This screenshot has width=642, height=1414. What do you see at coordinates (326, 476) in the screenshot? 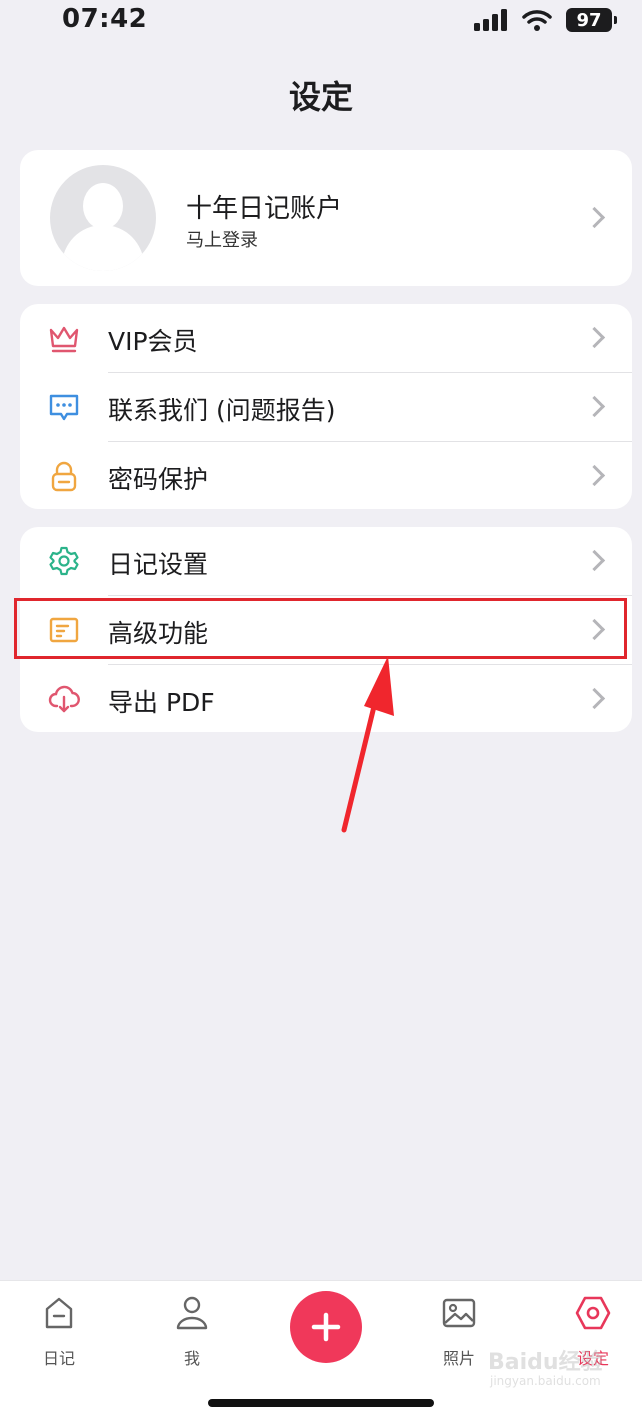
I see `menu-item-password: 密码保护` at bounding box center [326, 476].